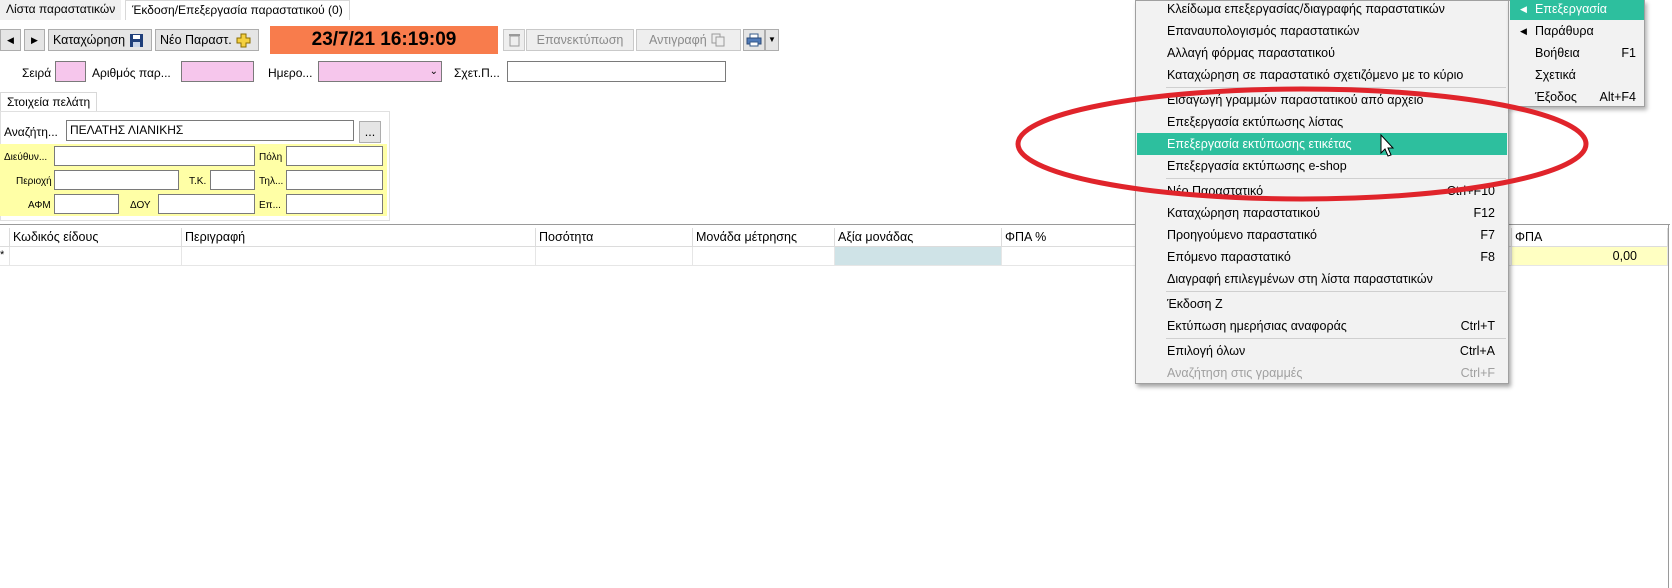 The width and height of the screenshot is (1672, 588). I want to click on annotation-overlay, so click(1302, 144).